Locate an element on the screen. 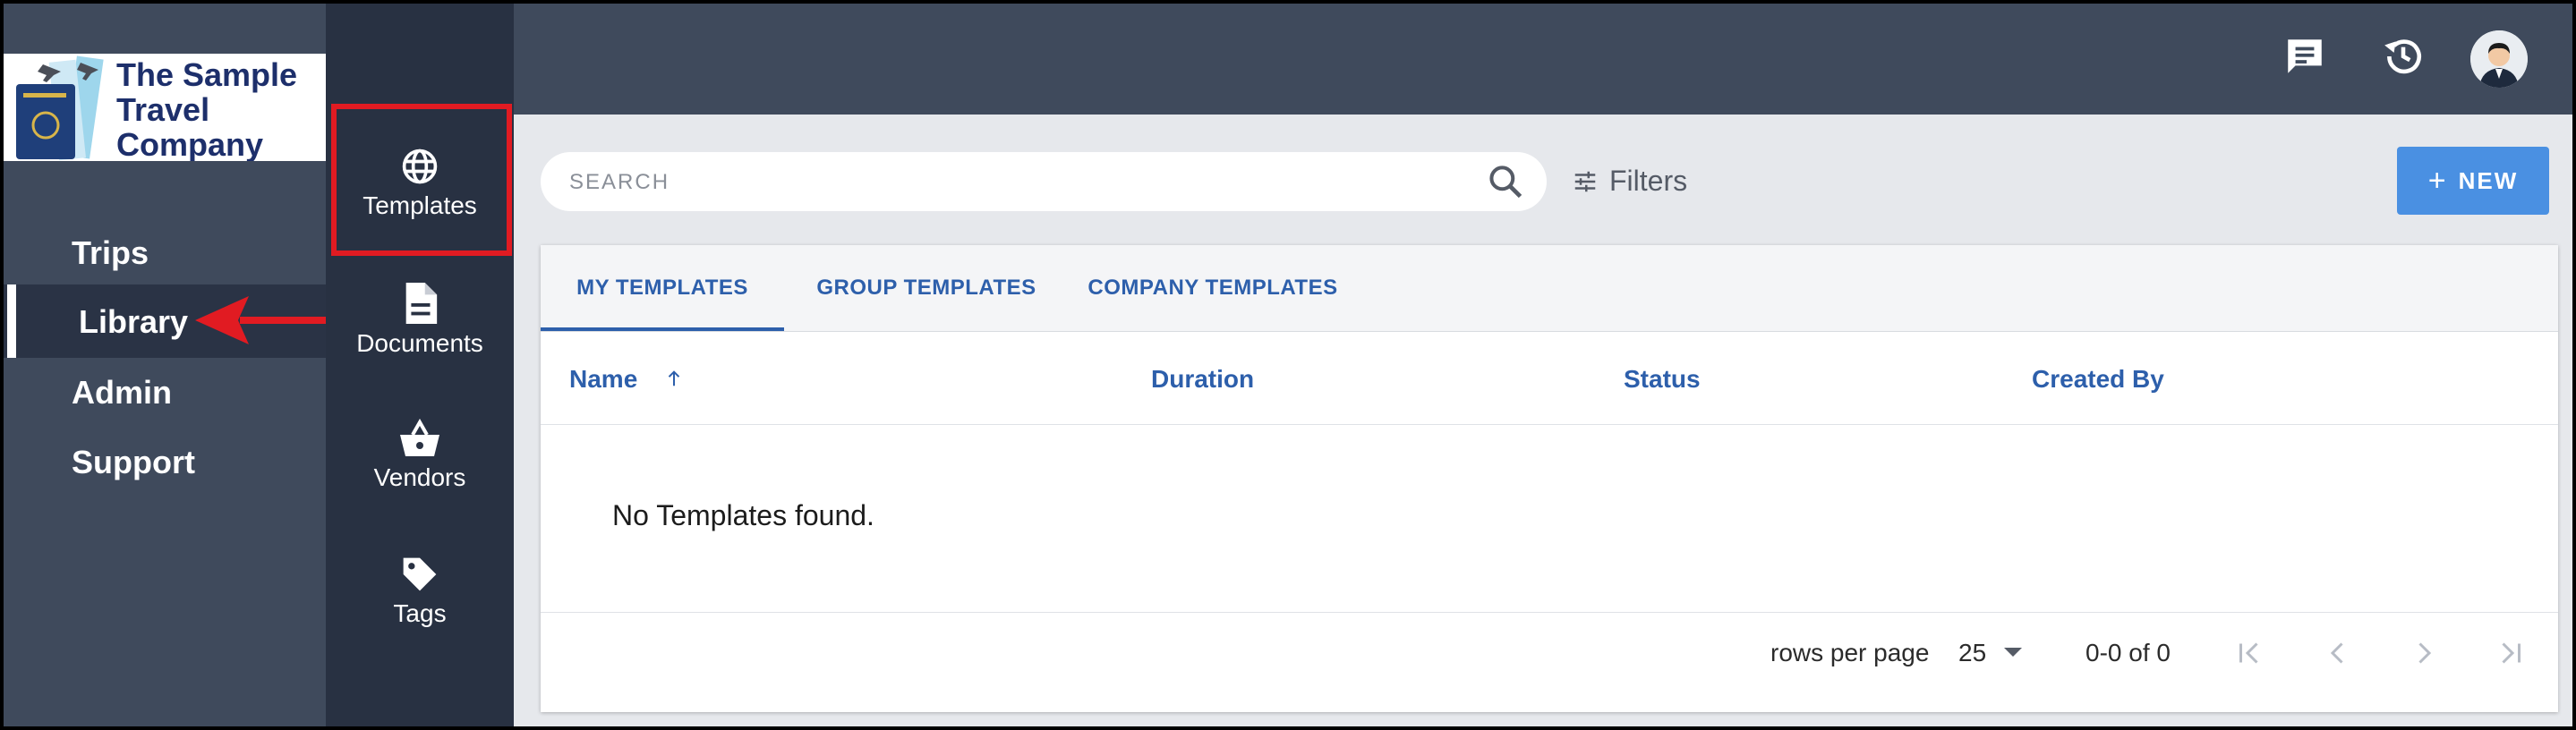 The width and height of the screenshot is (2576, 730). globe-icon is located at coordinates (420, 166).